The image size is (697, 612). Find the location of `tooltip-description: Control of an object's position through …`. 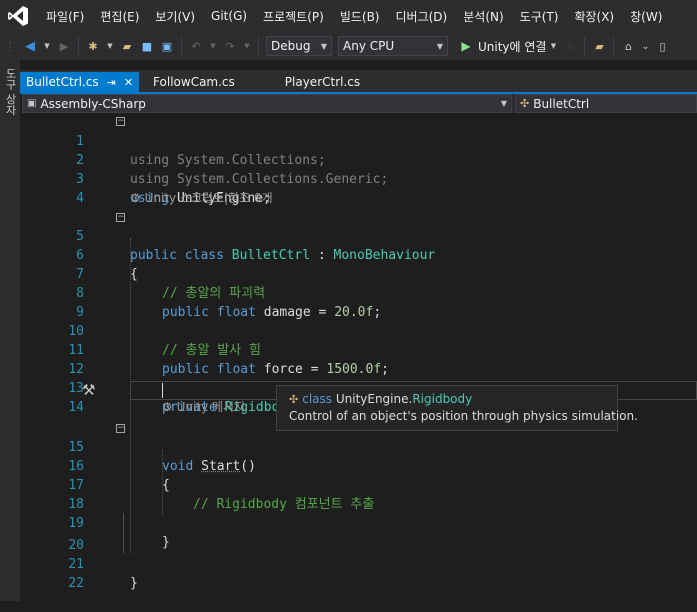

tooltip-description: Control of an object's position through … is located at coordinates (463, 416).